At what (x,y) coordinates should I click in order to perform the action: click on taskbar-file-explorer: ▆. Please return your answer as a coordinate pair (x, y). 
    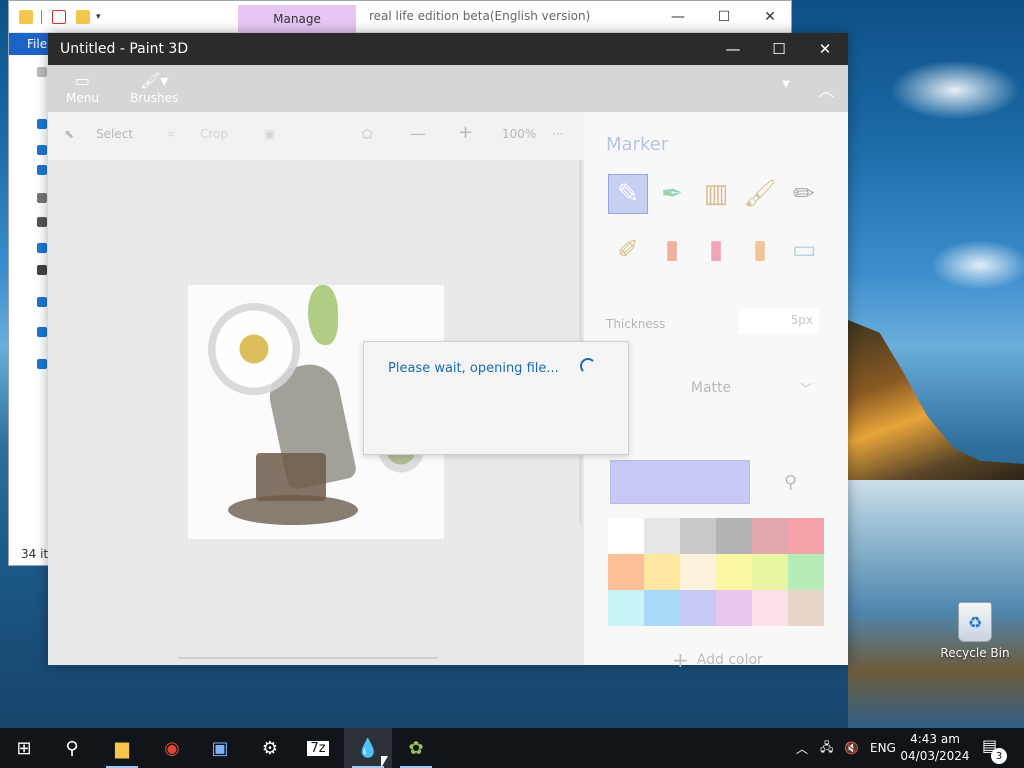
    Looking at the image, I should click on (122, 748).